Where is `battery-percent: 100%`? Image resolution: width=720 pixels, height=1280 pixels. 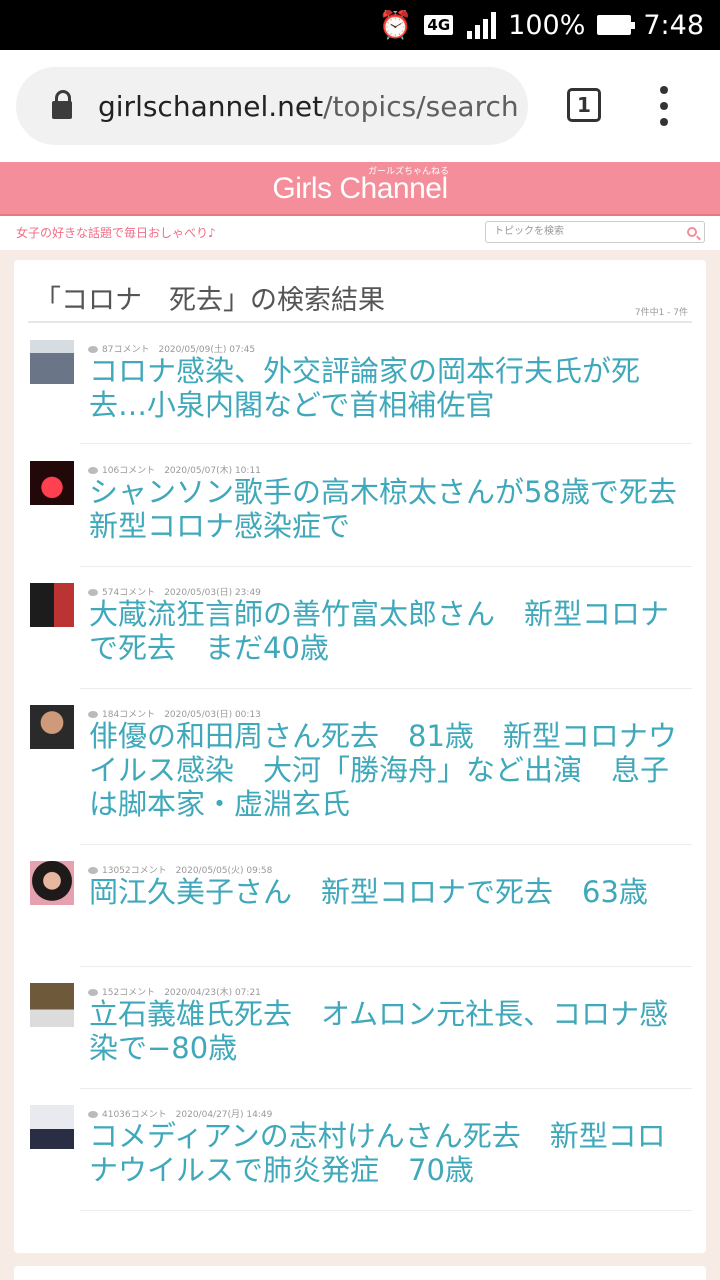
battery-percent: 100% is located at coordinates (547, 25).